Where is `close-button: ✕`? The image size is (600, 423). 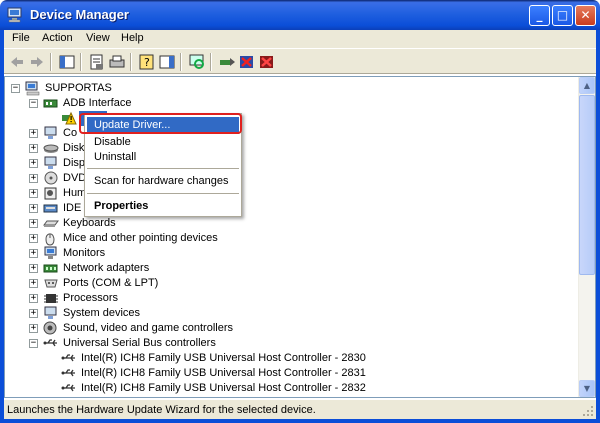 close-button: ✕ is located at coordinates (585, 15).